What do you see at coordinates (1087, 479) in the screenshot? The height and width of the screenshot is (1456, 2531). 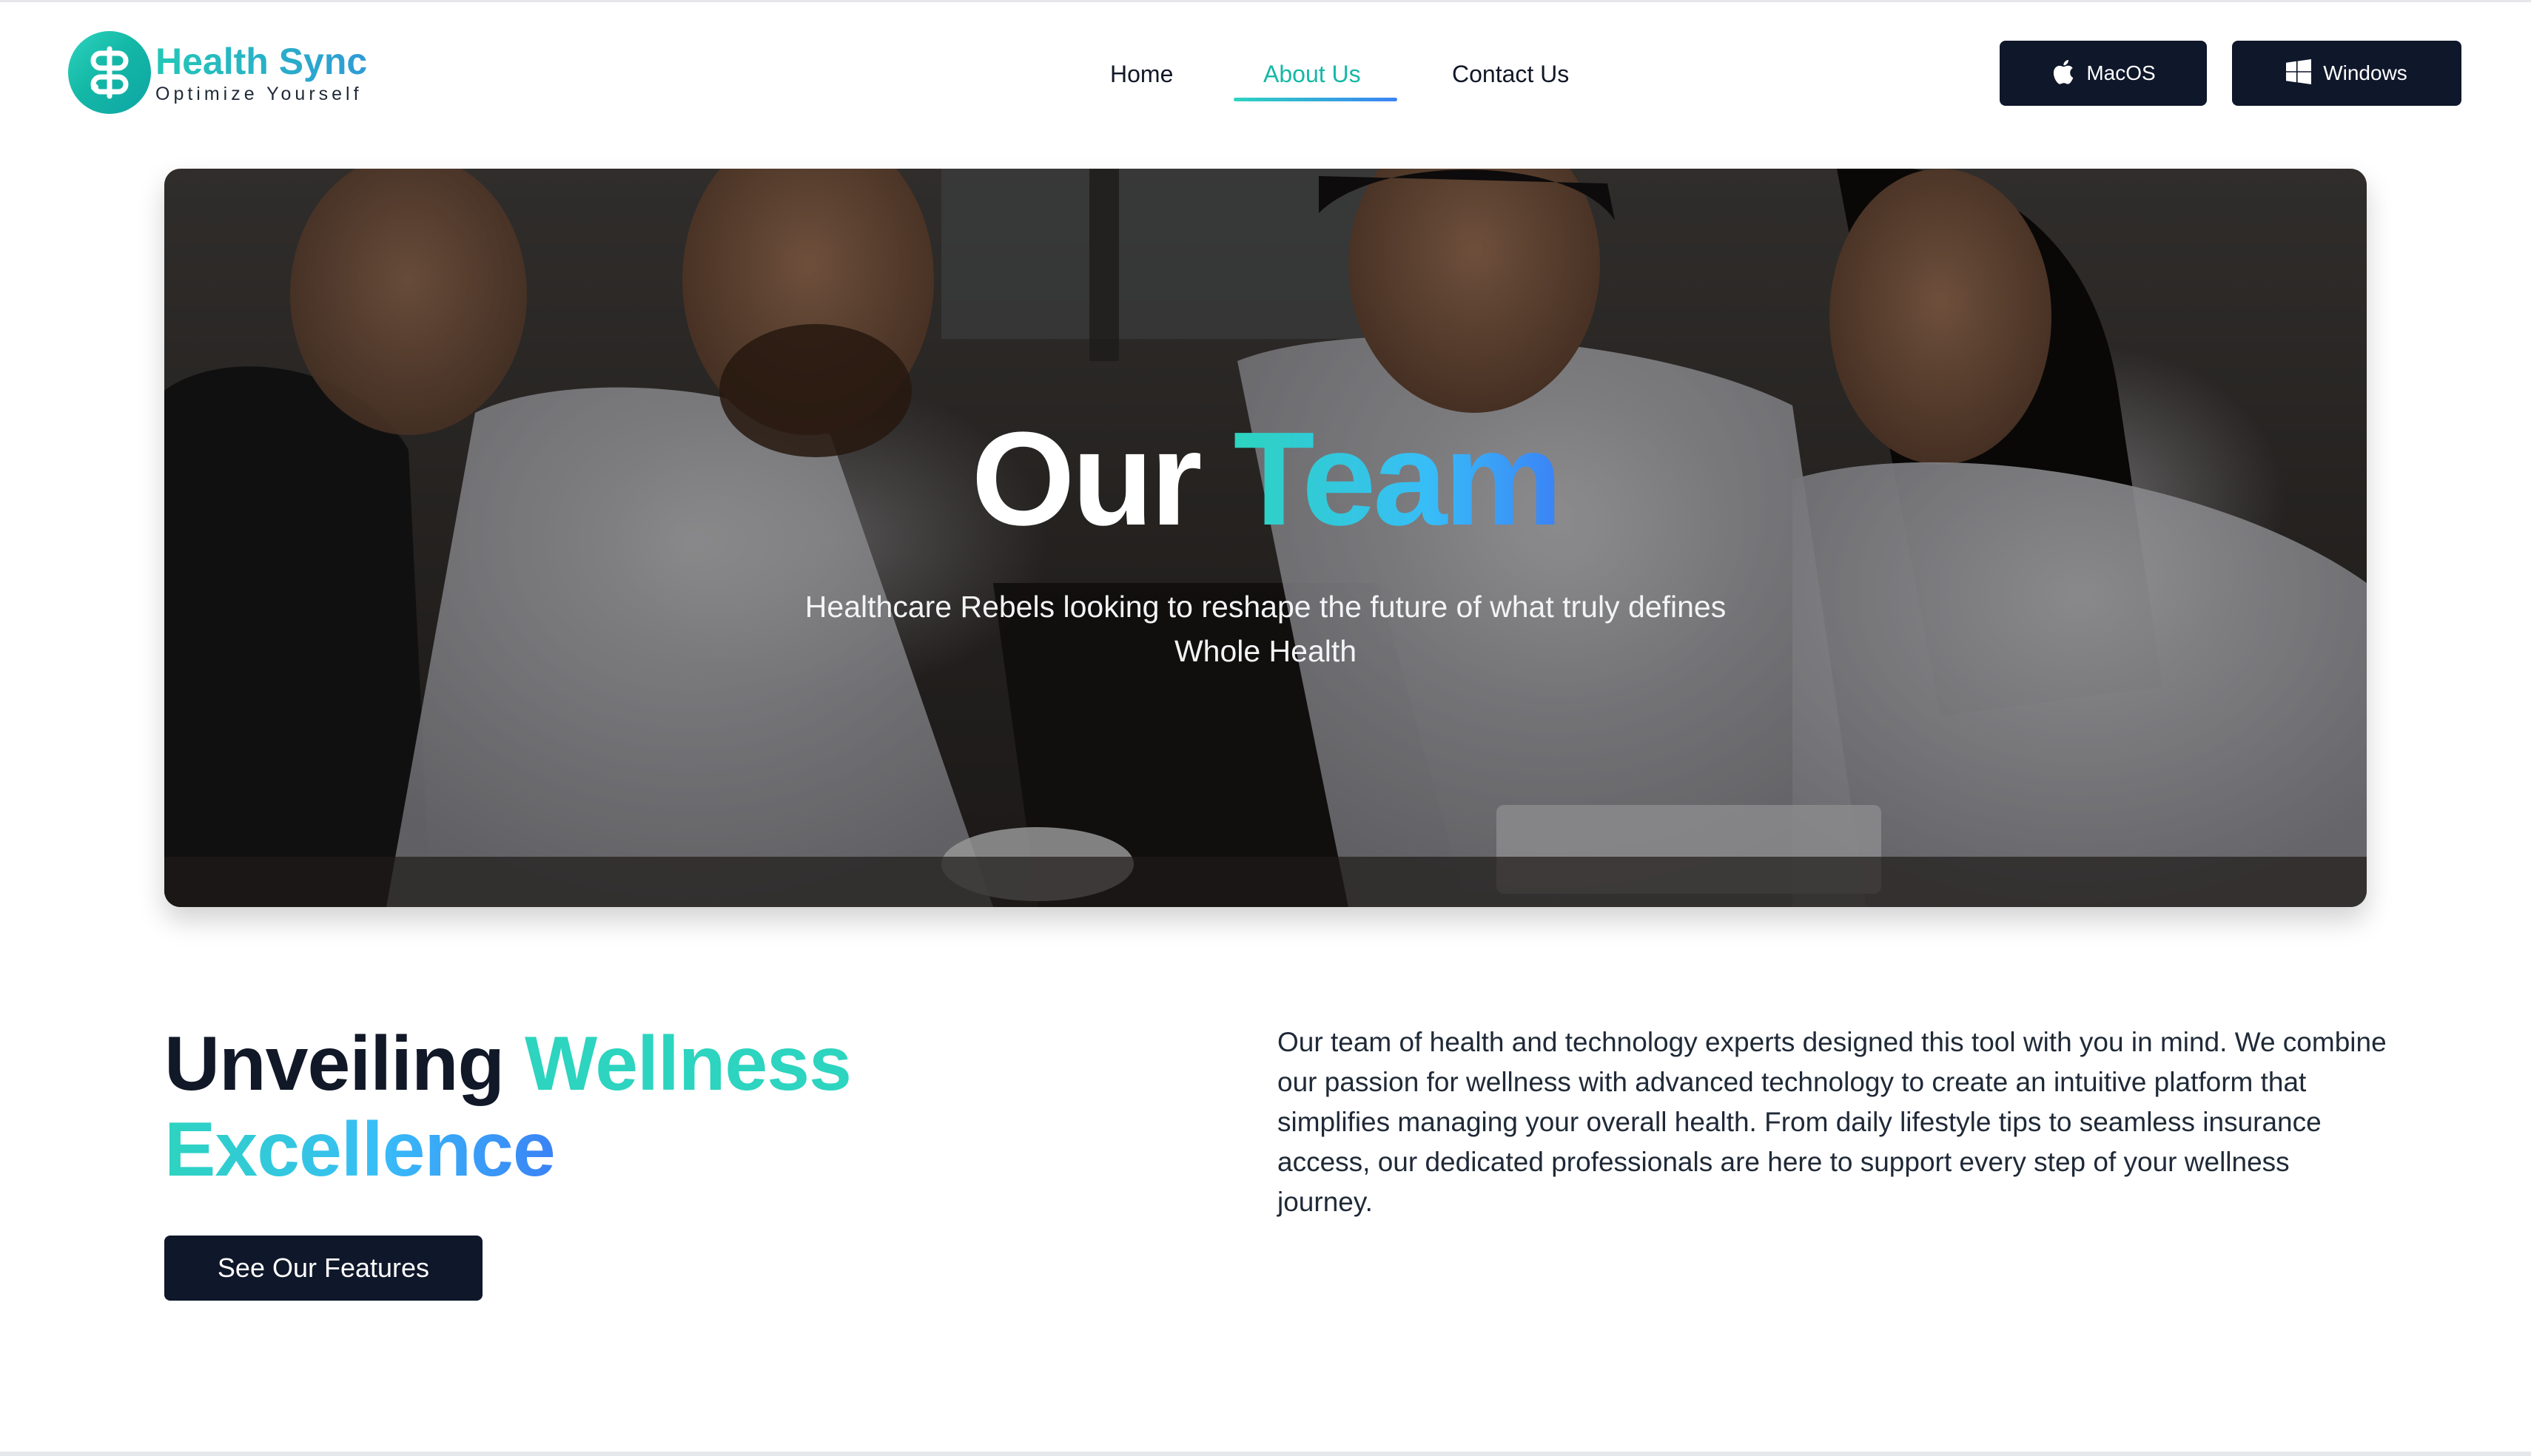 I see `hero-title-our: Our` at bounding box center [1087, 479].